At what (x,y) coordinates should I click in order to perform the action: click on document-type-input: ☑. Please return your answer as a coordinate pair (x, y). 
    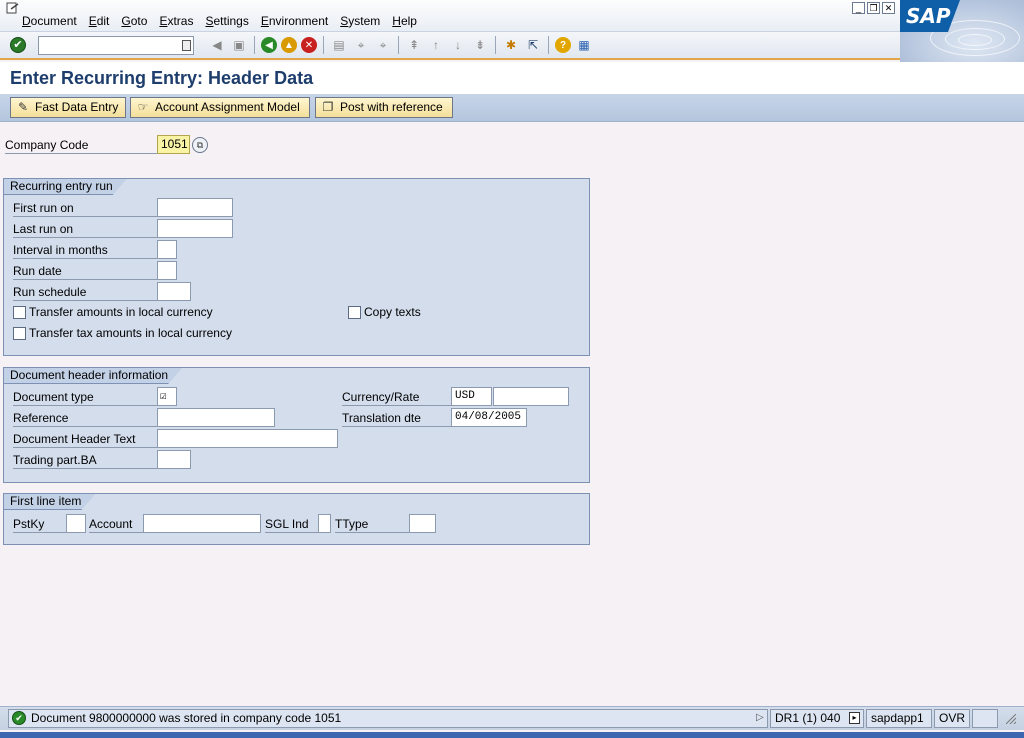
    Looking at the image, I should click on (167, 396).